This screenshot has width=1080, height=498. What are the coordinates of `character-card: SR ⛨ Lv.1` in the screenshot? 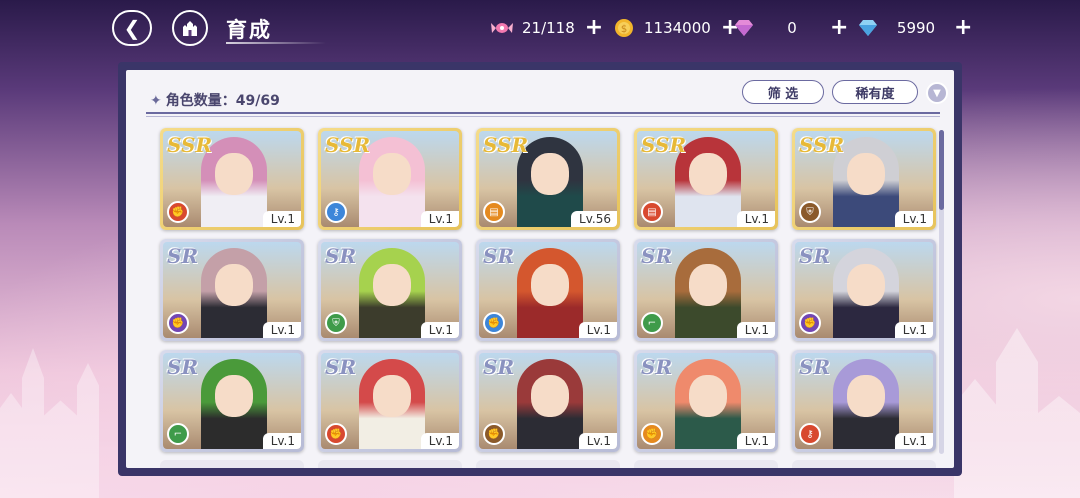 It's located at (390, 290).